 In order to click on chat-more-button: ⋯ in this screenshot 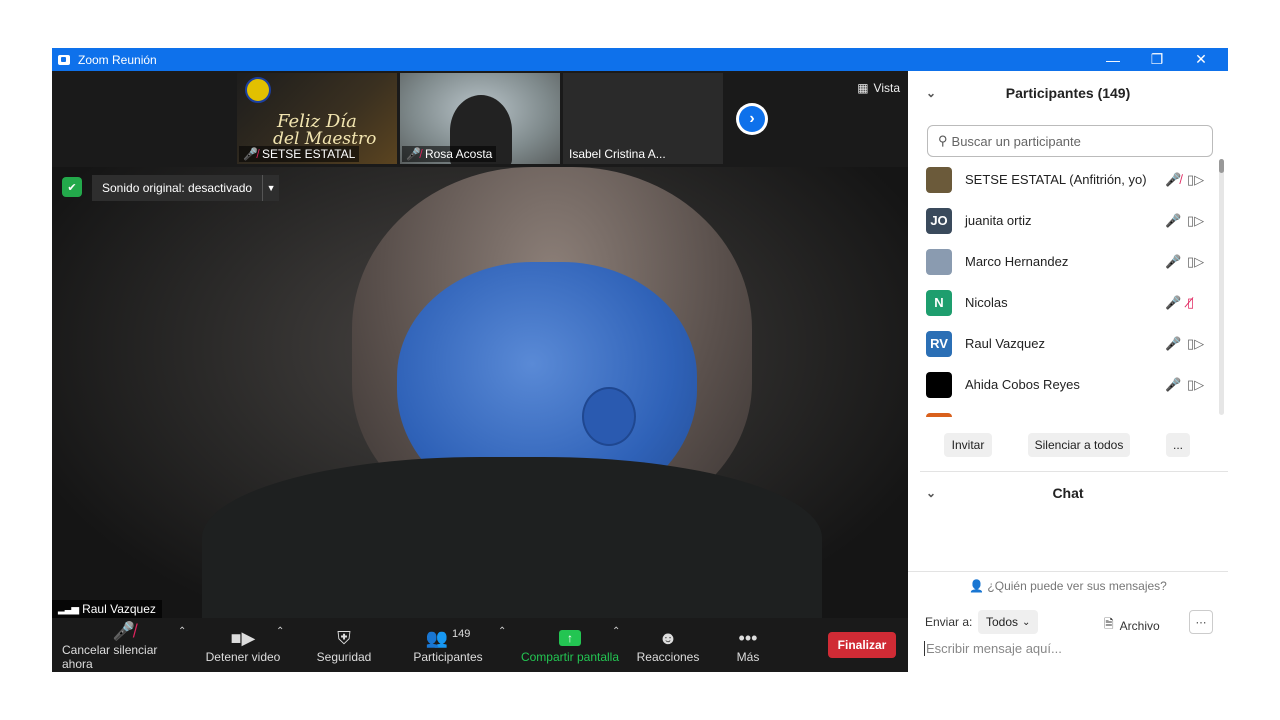, I will do `click(1201, 622)`.